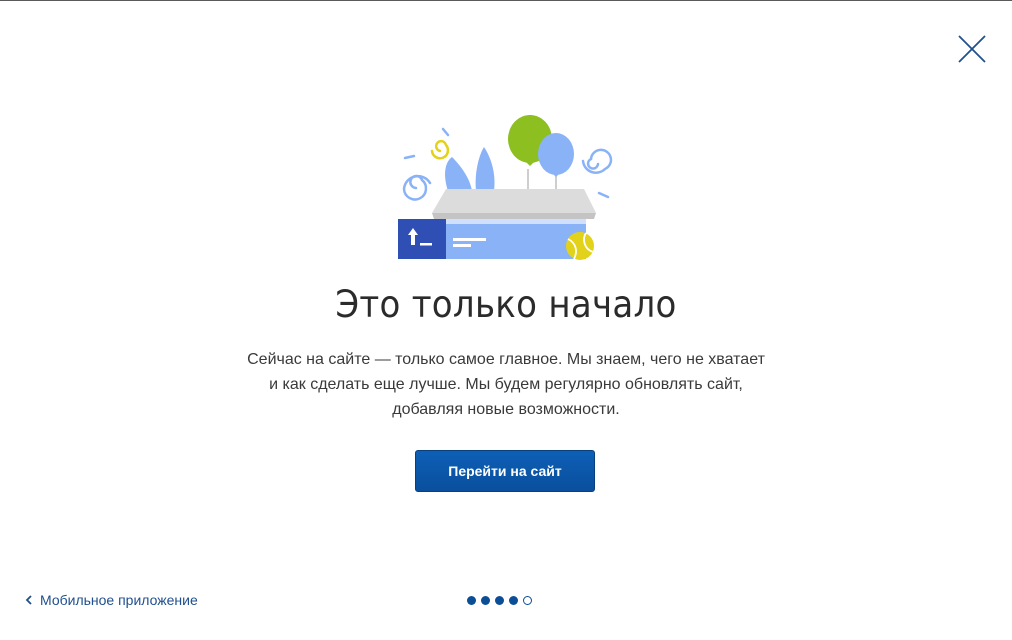 The image size is (1012, 640). I want to click on go-to-site-button: Перейти на сайт, so click(505, 471).